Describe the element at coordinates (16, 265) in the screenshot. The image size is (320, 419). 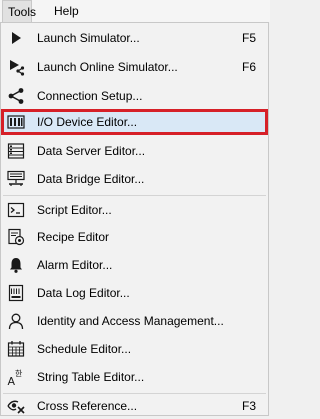
I see `bell-icon` at that location.